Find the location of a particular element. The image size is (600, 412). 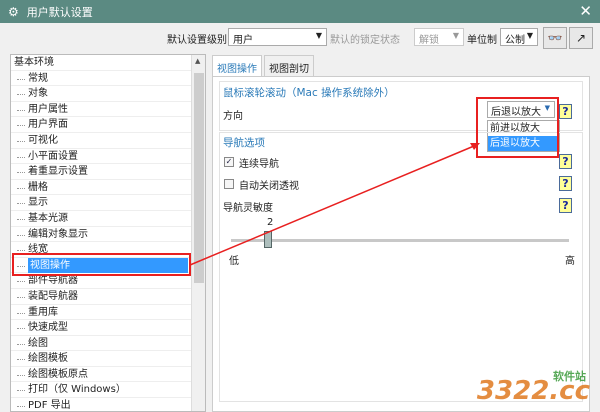

watermark-logo: 3322.cc 软件站 is located at coordinates (533, 388).